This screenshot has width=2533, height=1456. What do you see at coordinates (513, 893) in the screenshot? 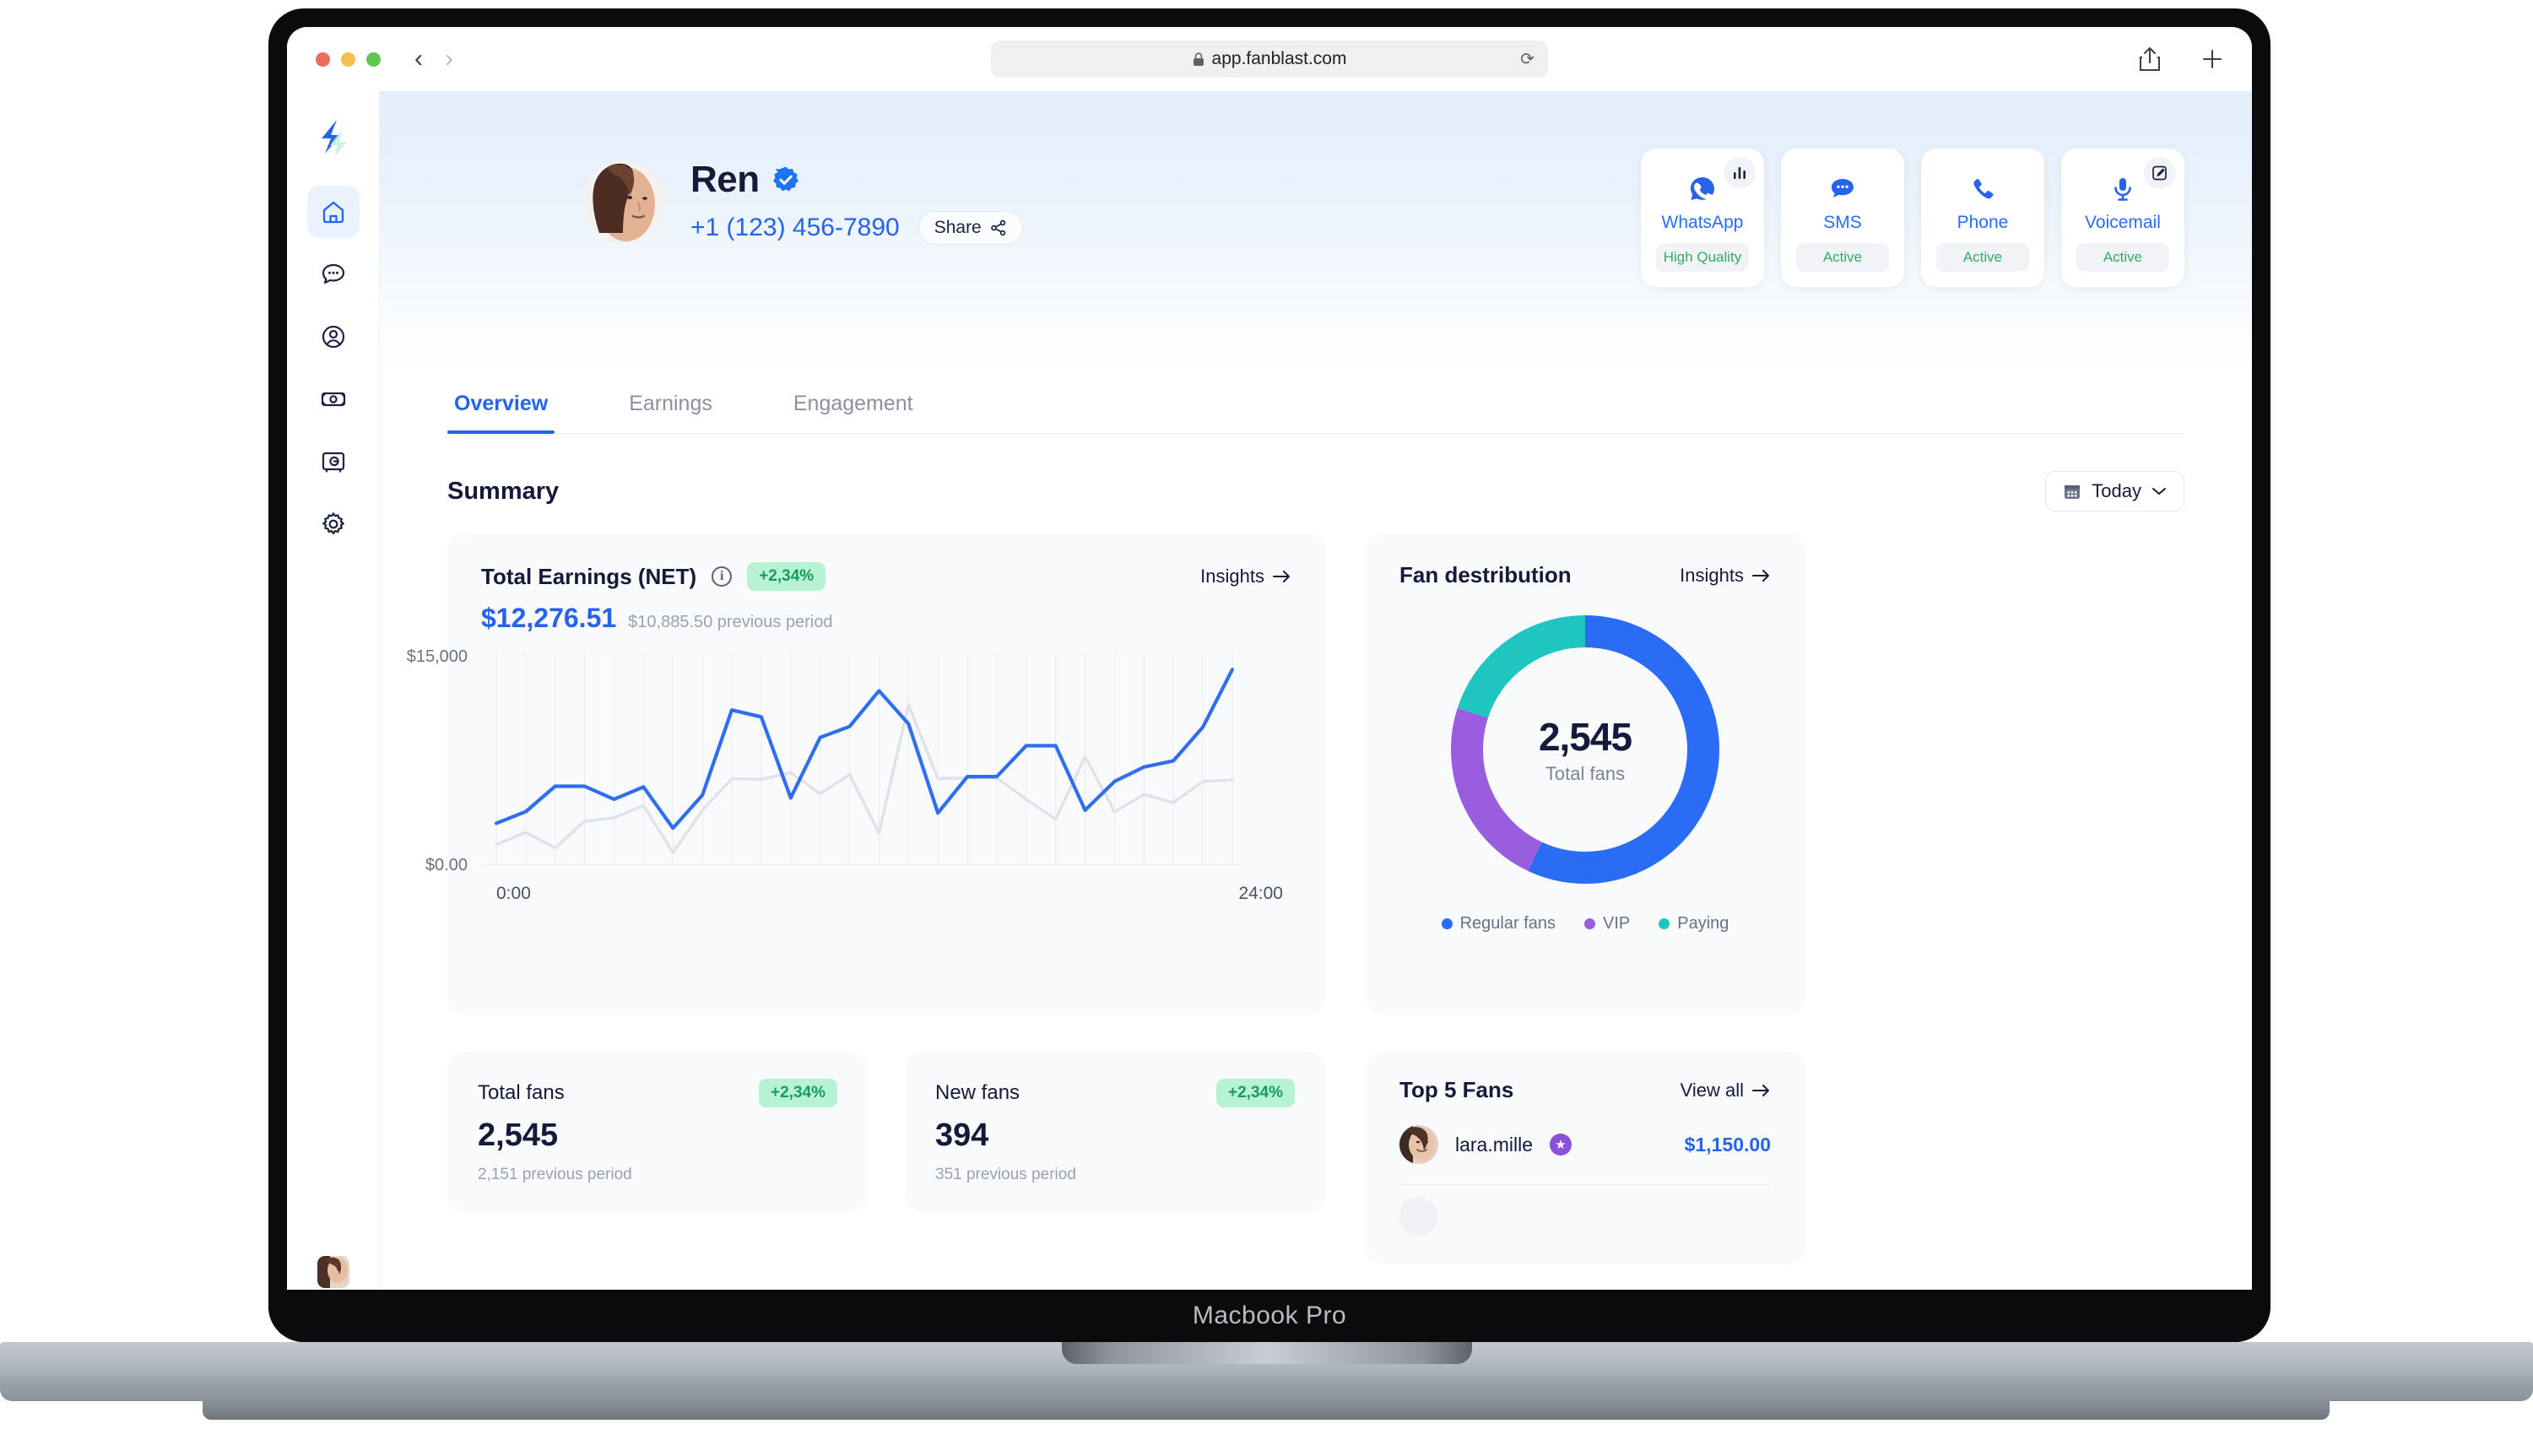
I see `x-axis-tick-start: 0:00` at bounding box center [513, 893].